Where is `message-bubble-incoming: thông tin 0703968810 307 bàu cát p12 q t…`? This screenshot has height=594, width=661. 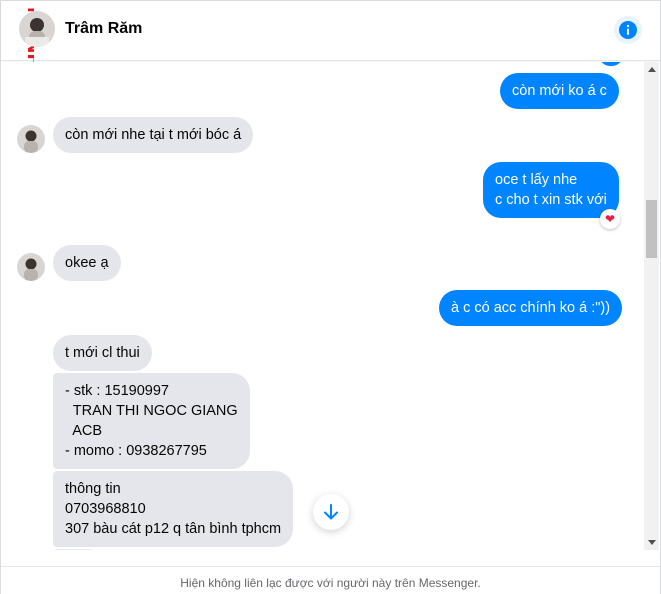 message-bubble-incoming: thông tin 0703968810 307 bàu cát p12 q t… is located at coordinates (173, 509).